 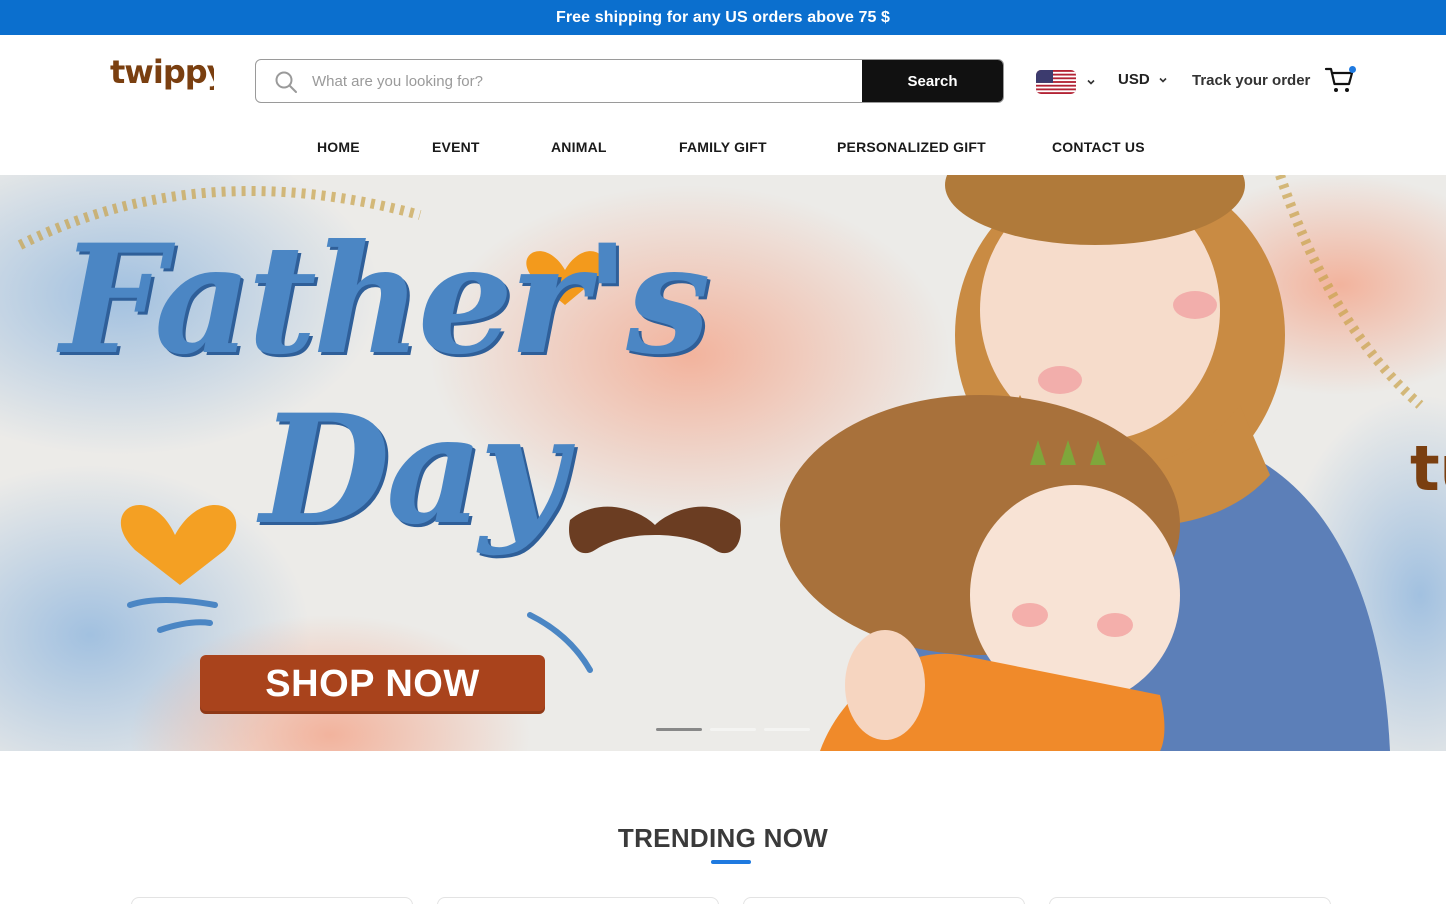 I want to click on us-flag-icon, so click(x=1056, y=82).